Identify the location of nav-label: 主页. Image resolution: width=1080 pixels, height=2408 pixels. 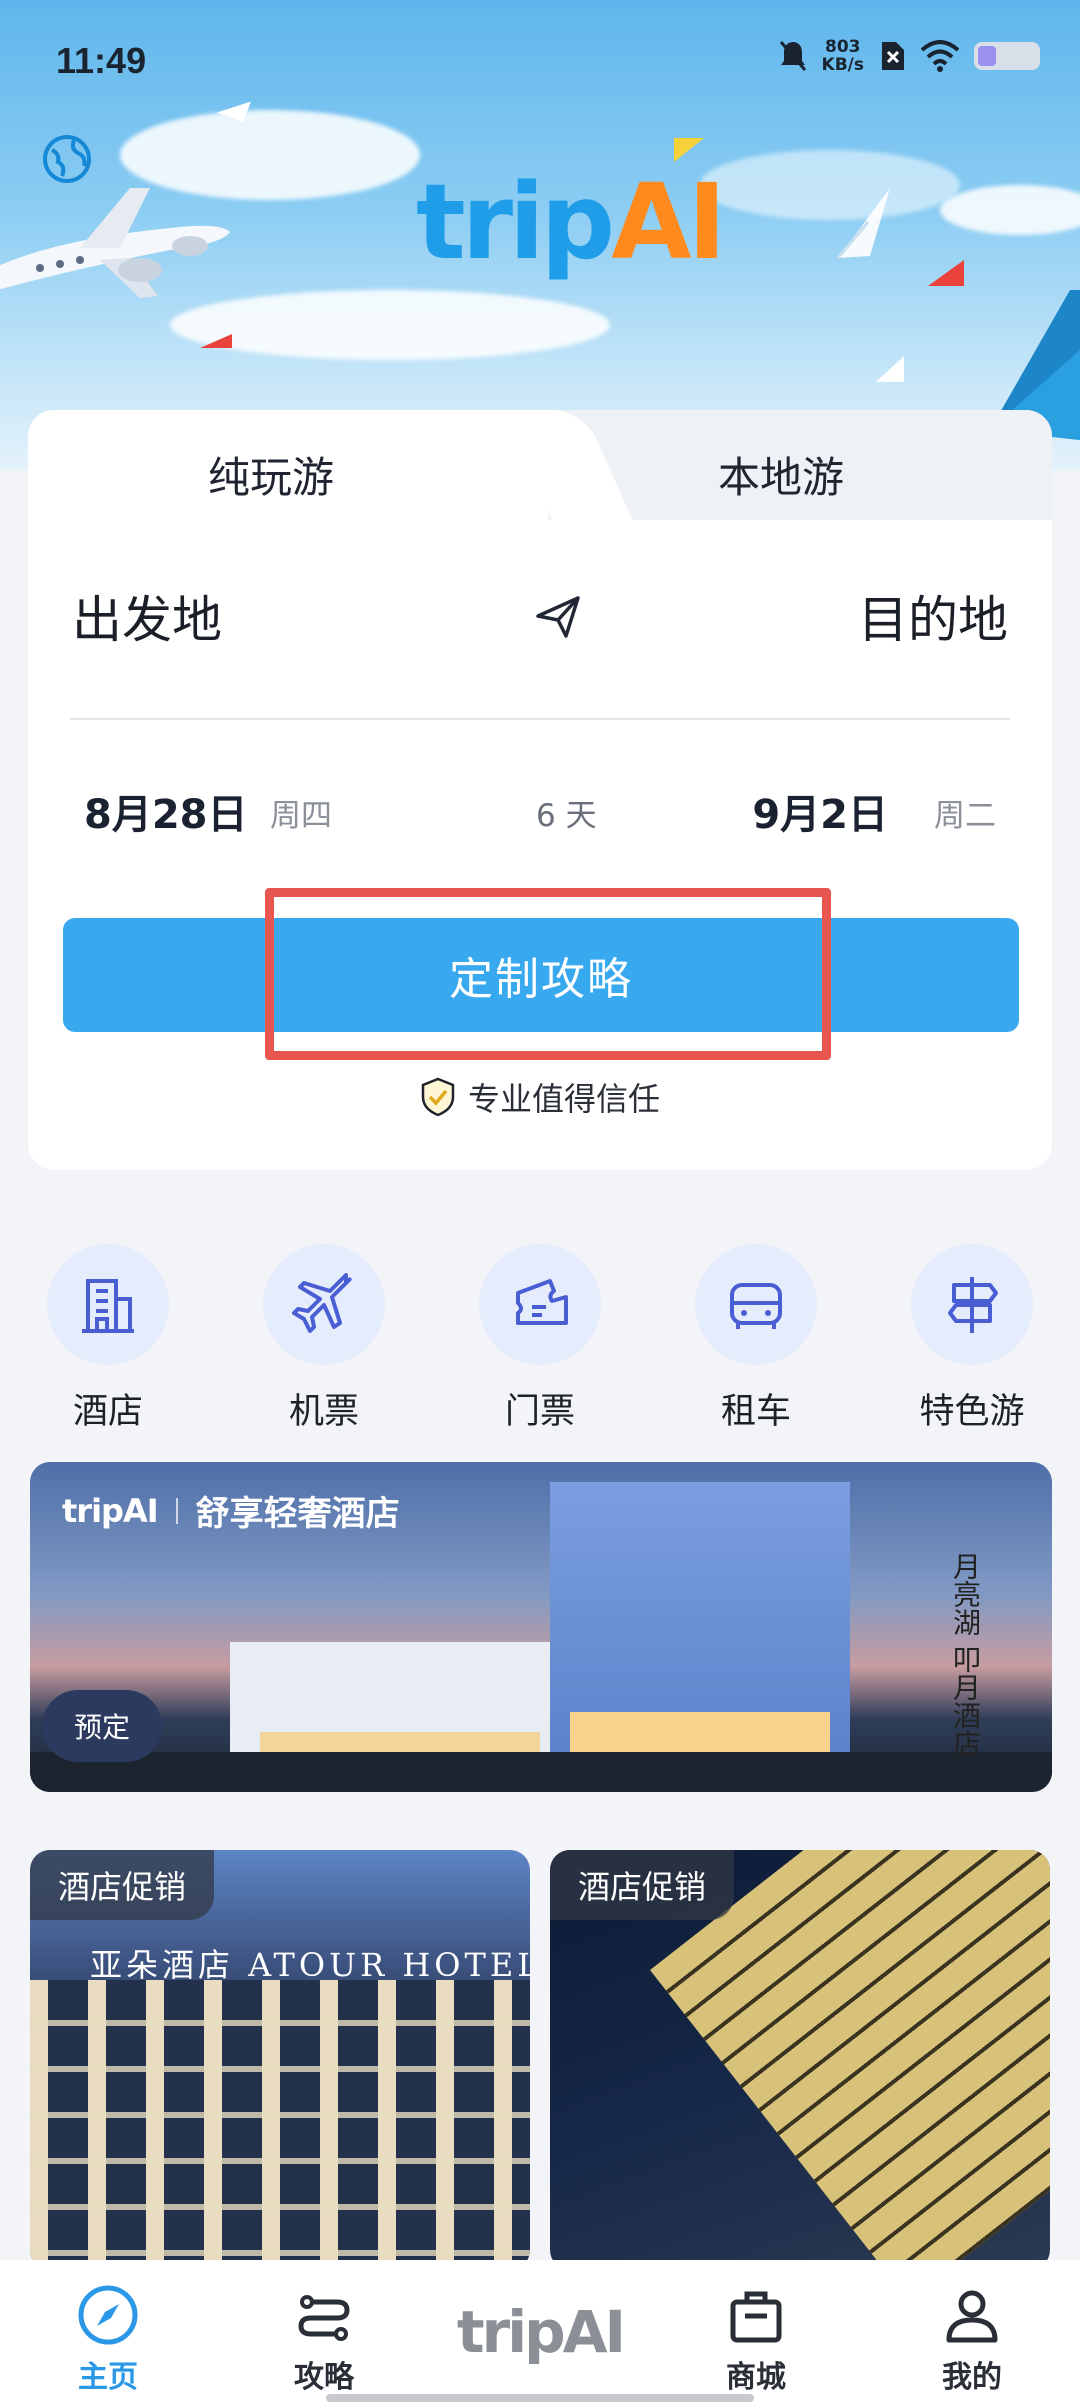
(108, 2377).